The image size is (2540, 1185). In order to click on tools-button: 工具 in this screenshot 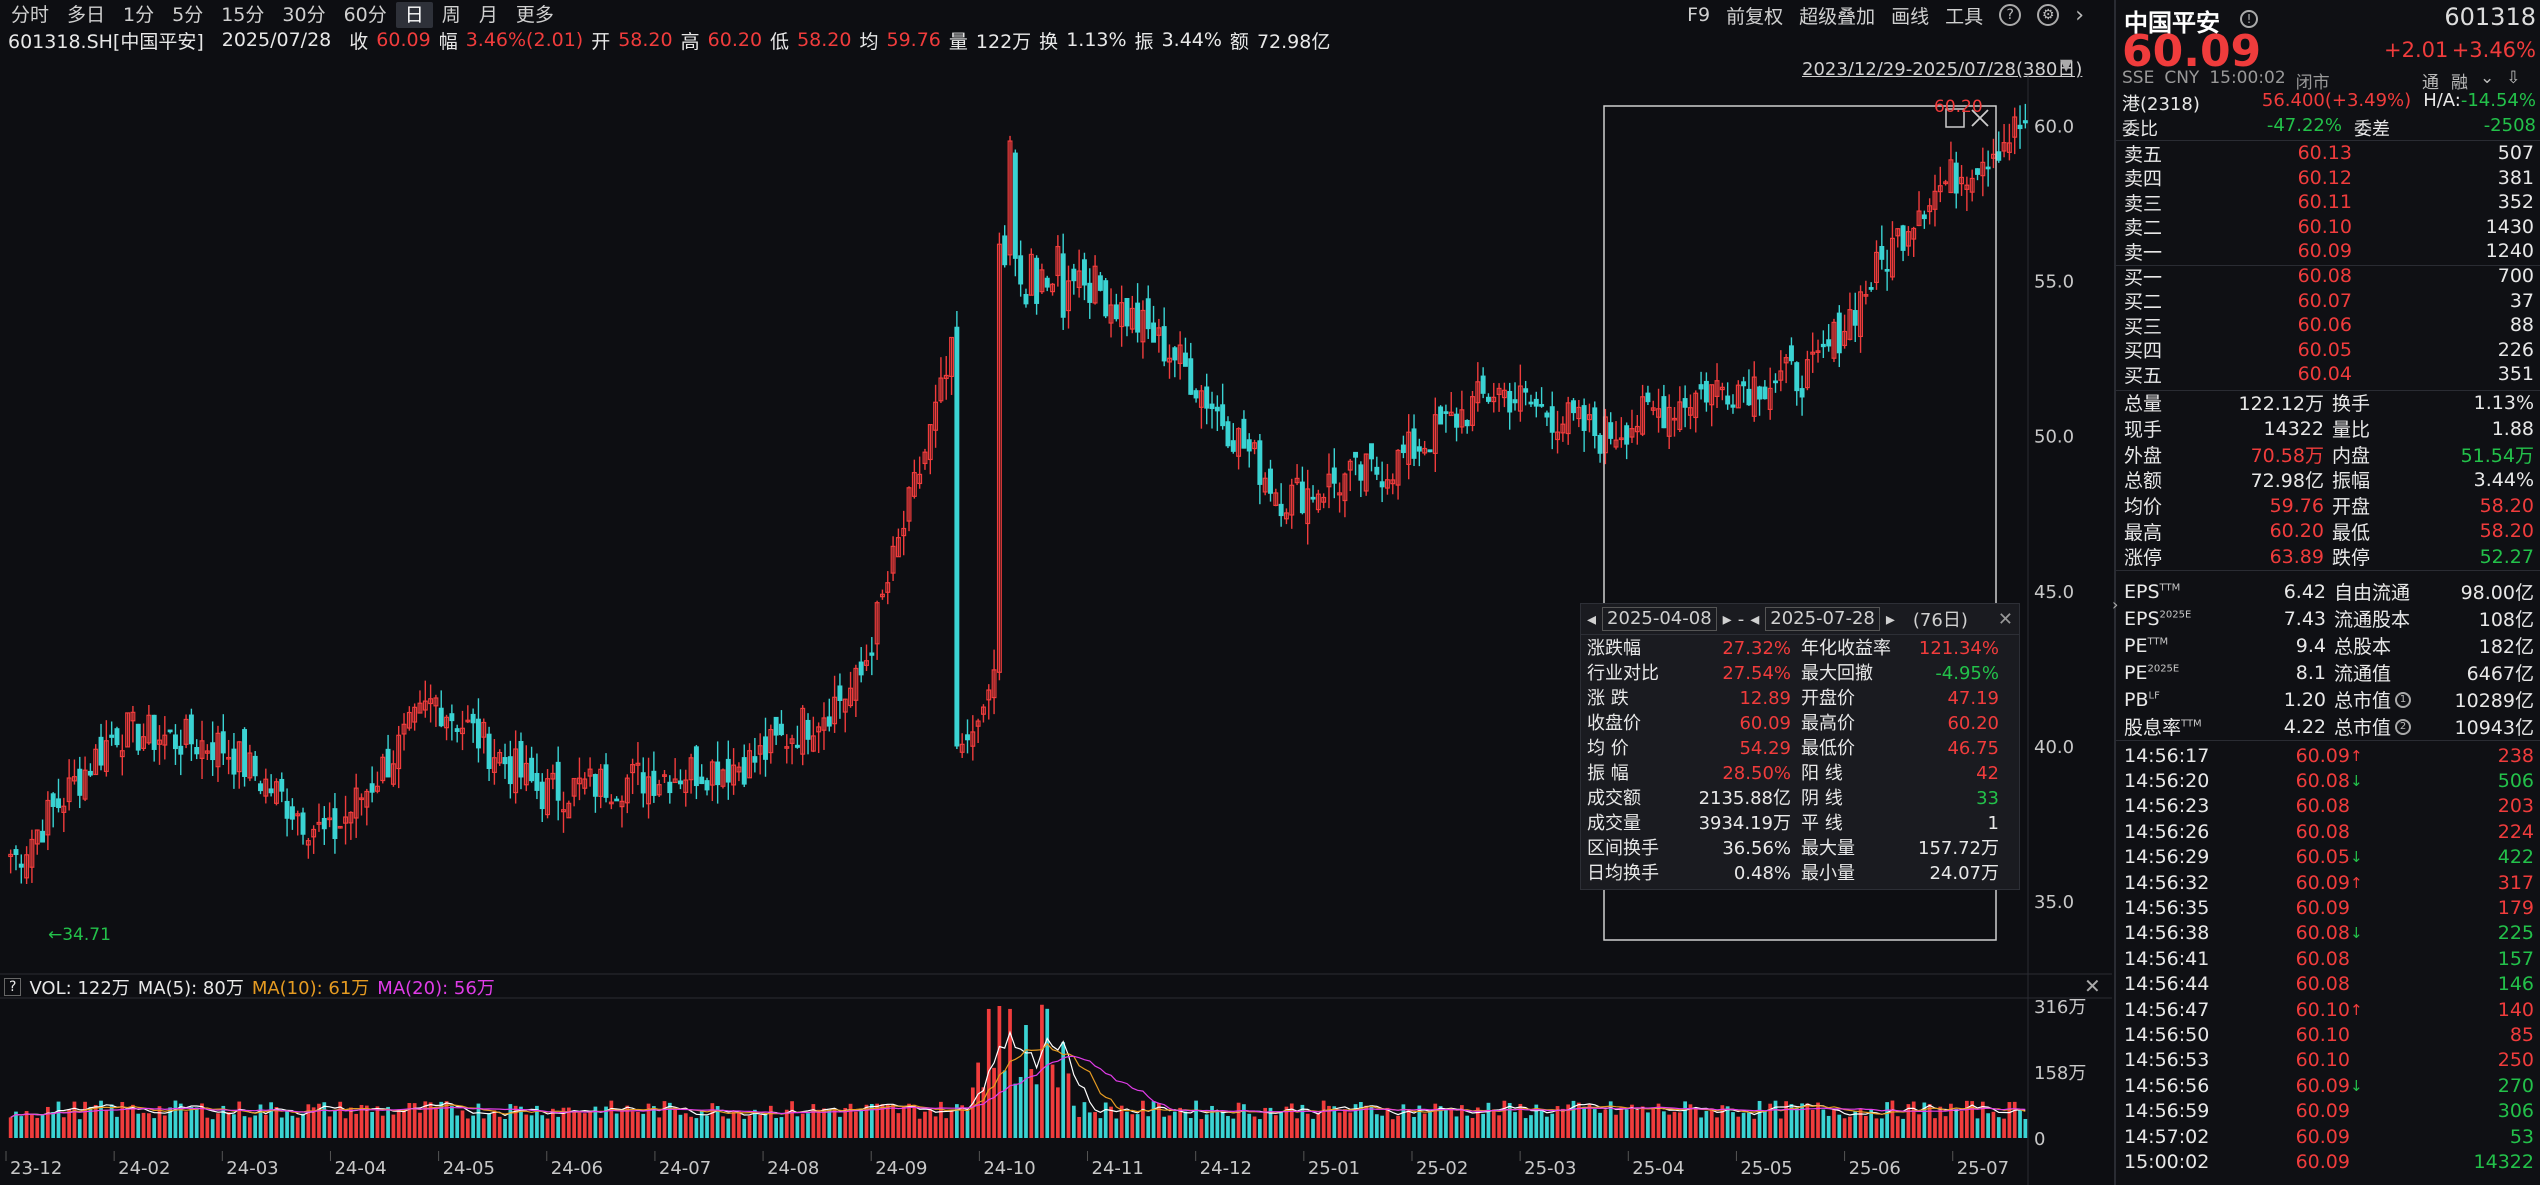, I will do `click(1964, 15)`.